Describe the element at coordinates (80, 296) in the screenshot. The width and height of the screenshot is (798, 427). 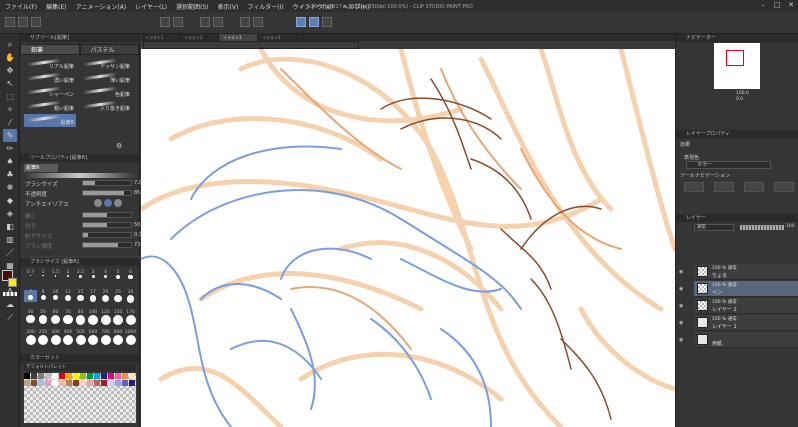
I see `brush-size-cell: 15` at that location.